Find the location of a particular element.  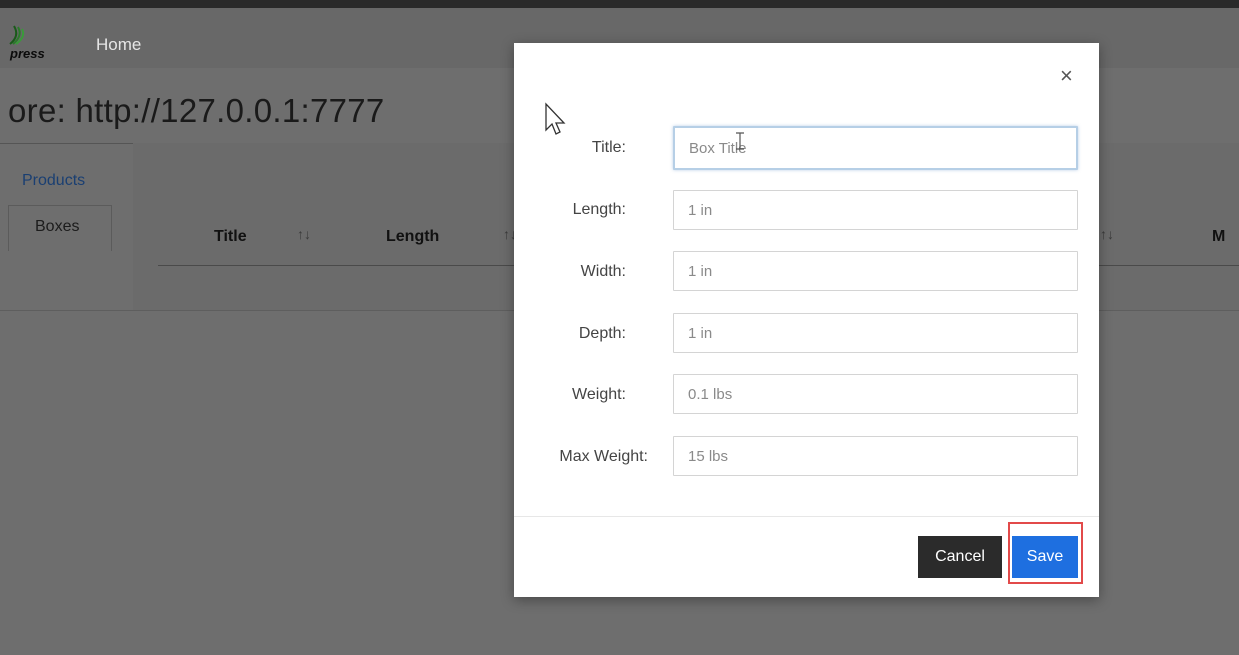

weight-input is located at coordinates (875, 394).